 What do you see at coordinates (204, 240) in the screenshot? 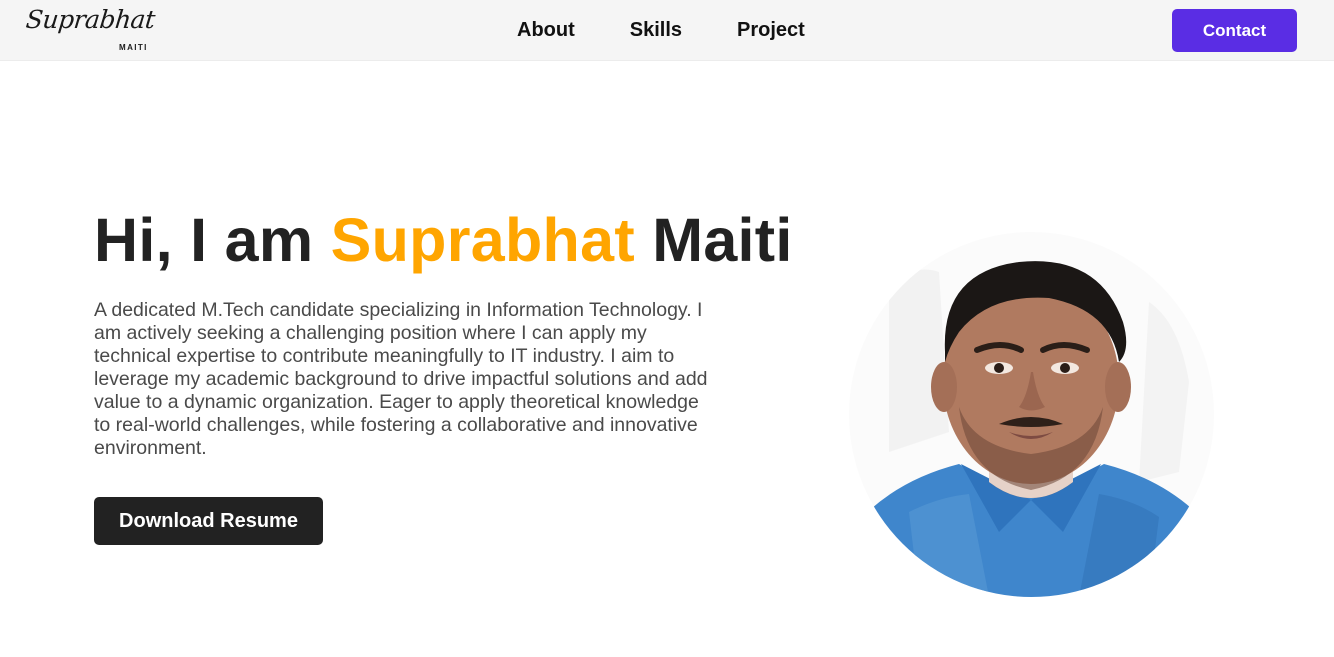
I see `hero-greeting: Hi, I am` at bounding box center [204, 240].